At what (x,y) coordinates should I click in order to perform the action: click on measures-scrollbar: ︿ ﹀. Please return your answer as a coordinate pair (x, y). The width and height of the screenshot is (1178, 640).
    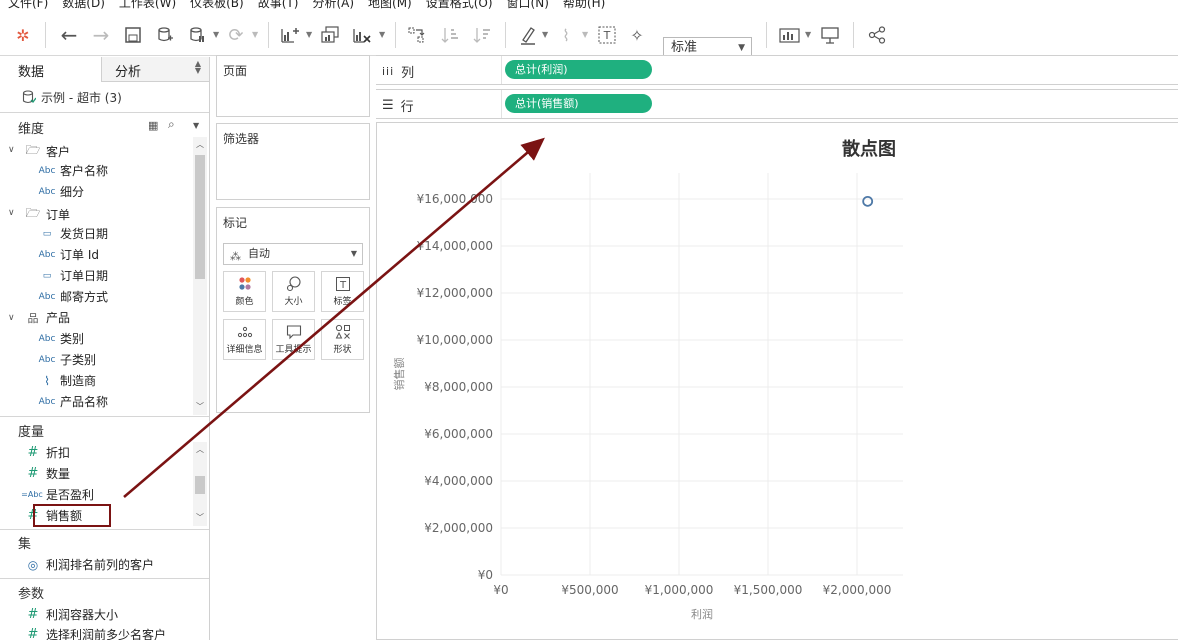
    Looking at the image, I should click on (200, 484).